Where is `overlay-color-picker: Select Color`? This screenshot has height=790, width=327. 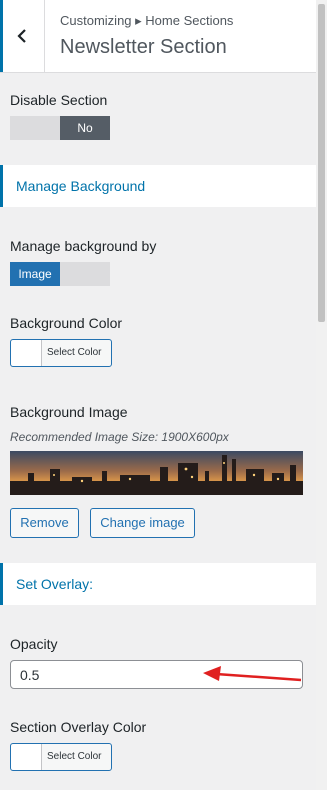 overlay-color-picker: Select Color is located at coordinates (61, 757).